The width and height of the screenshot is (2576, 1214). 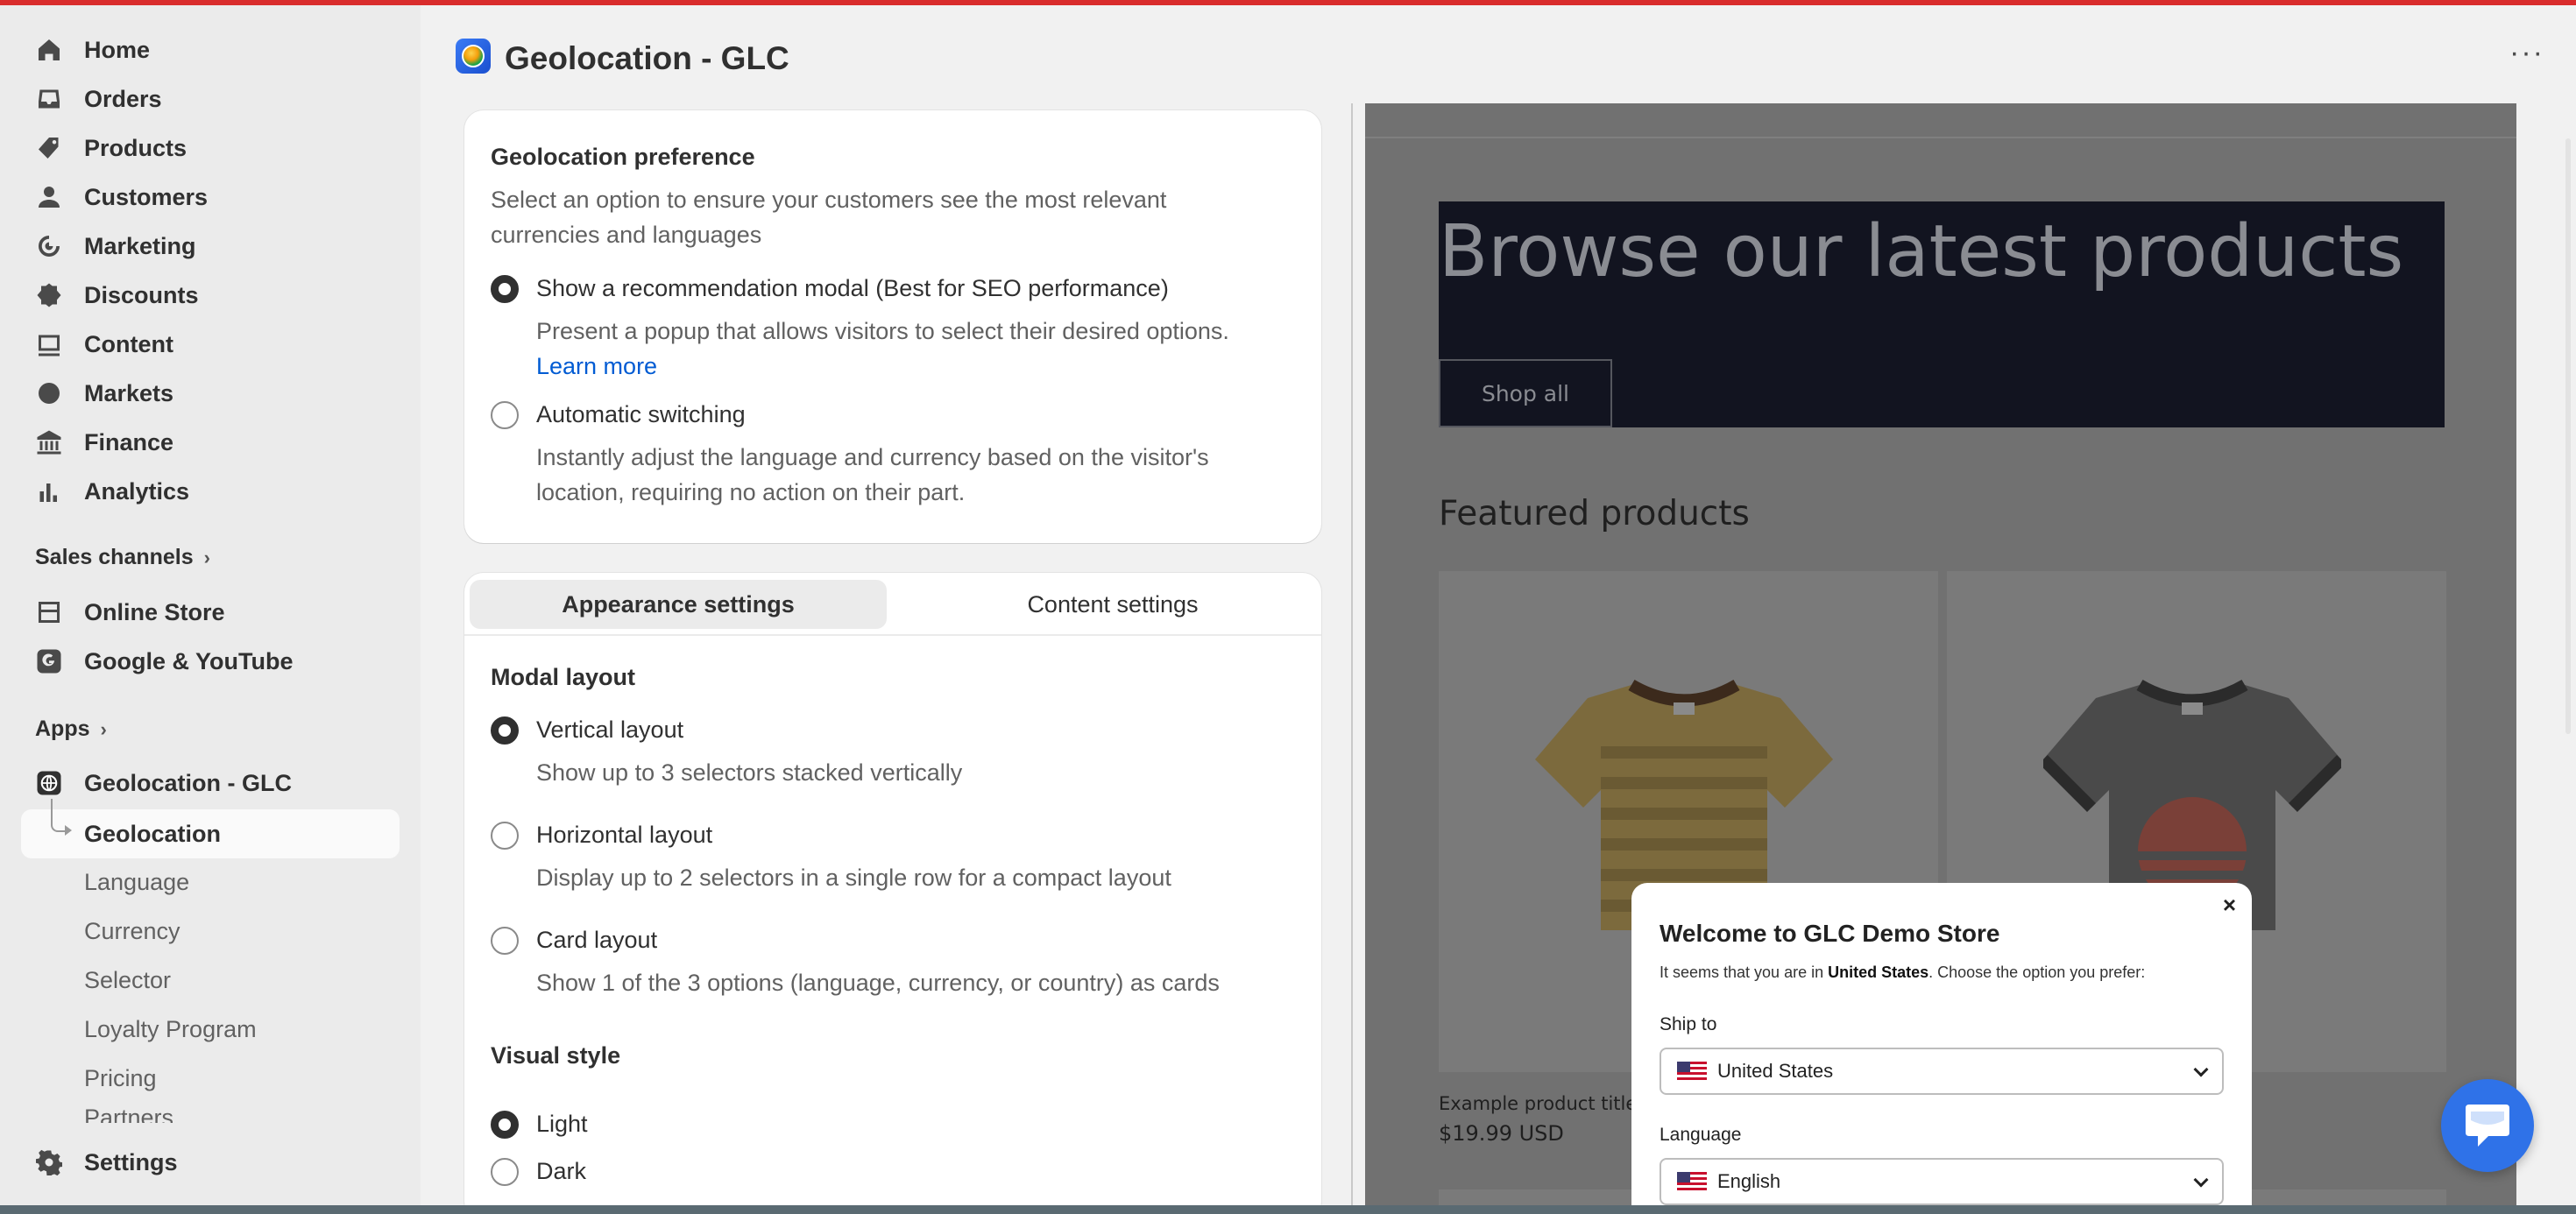 I want to click on preview-header-divider, so click(x=1940, y=137).